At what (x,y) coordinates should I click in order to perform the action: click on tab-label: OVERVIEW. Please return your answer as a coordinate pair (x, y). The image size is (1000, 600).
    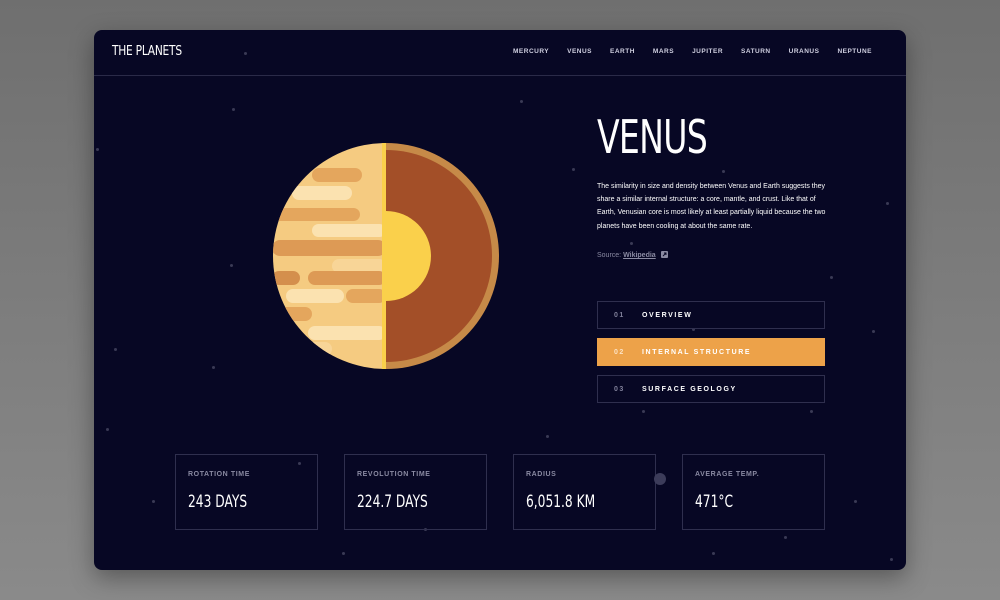
    Looking at the image, I should click on (667, 315).